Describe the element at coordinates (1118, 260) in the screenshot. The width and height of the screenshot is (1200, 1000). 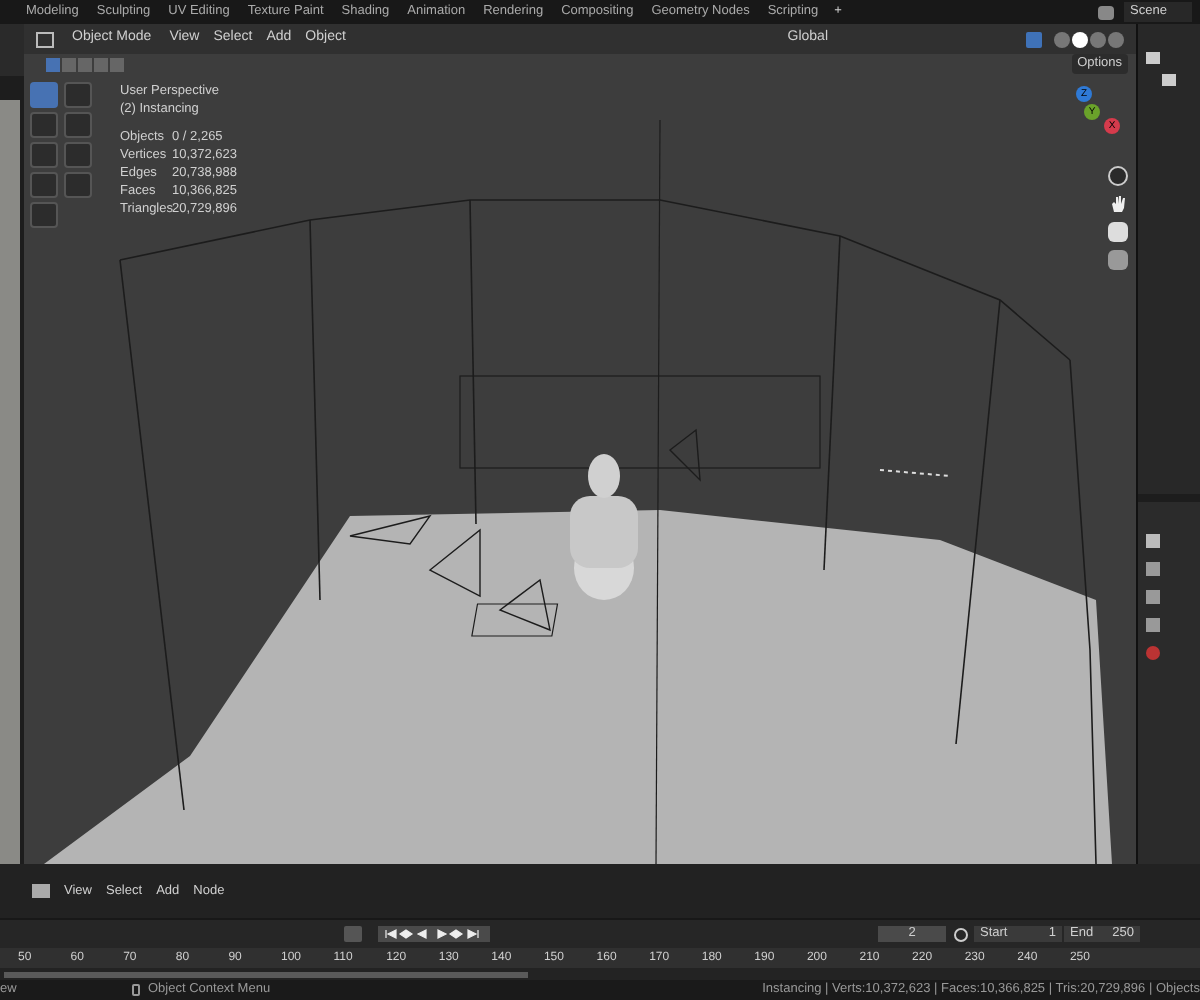
I see `grid-icon` at that location.